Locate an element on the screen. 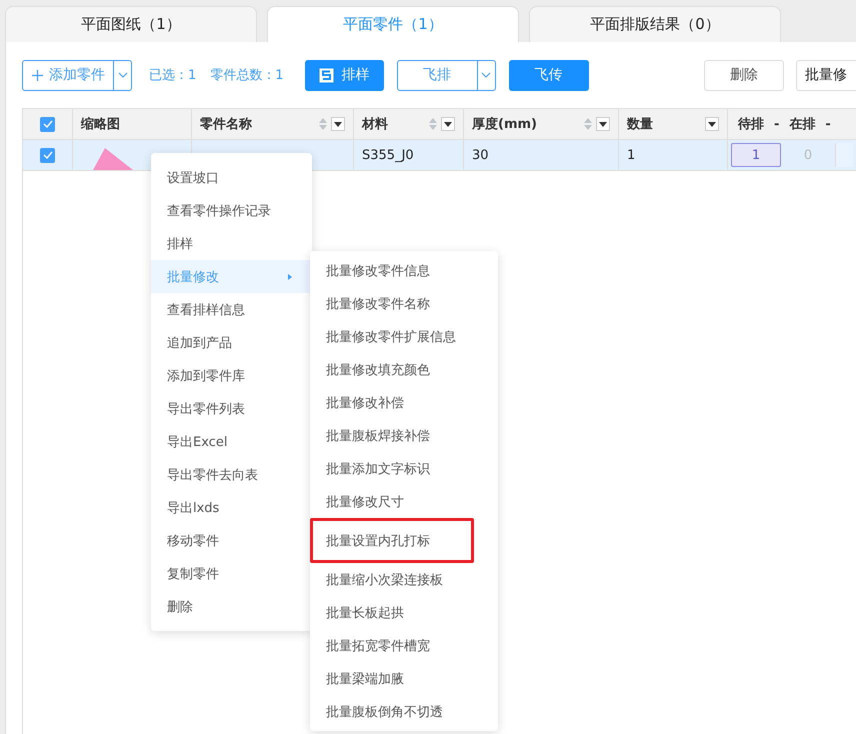  menu-item: 追加到产品 is located at coordinates (231, 342).